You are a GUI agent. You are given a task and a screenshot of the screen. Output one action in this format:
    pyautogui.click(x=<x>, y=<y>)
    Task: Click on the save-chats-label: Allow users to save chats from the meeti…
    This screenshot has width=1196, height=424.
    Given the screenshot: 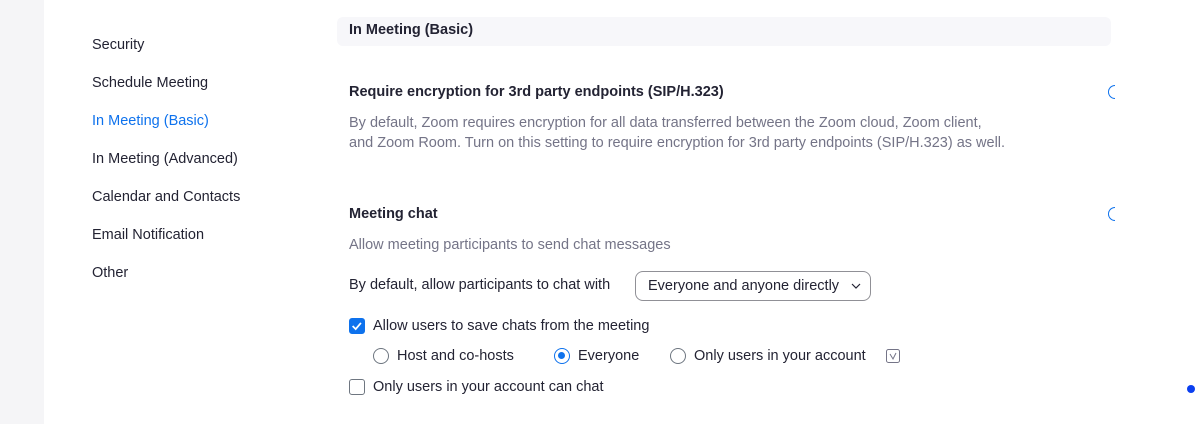 What is the action you would take?
    pyautogui.click(x=511, y=326)
    